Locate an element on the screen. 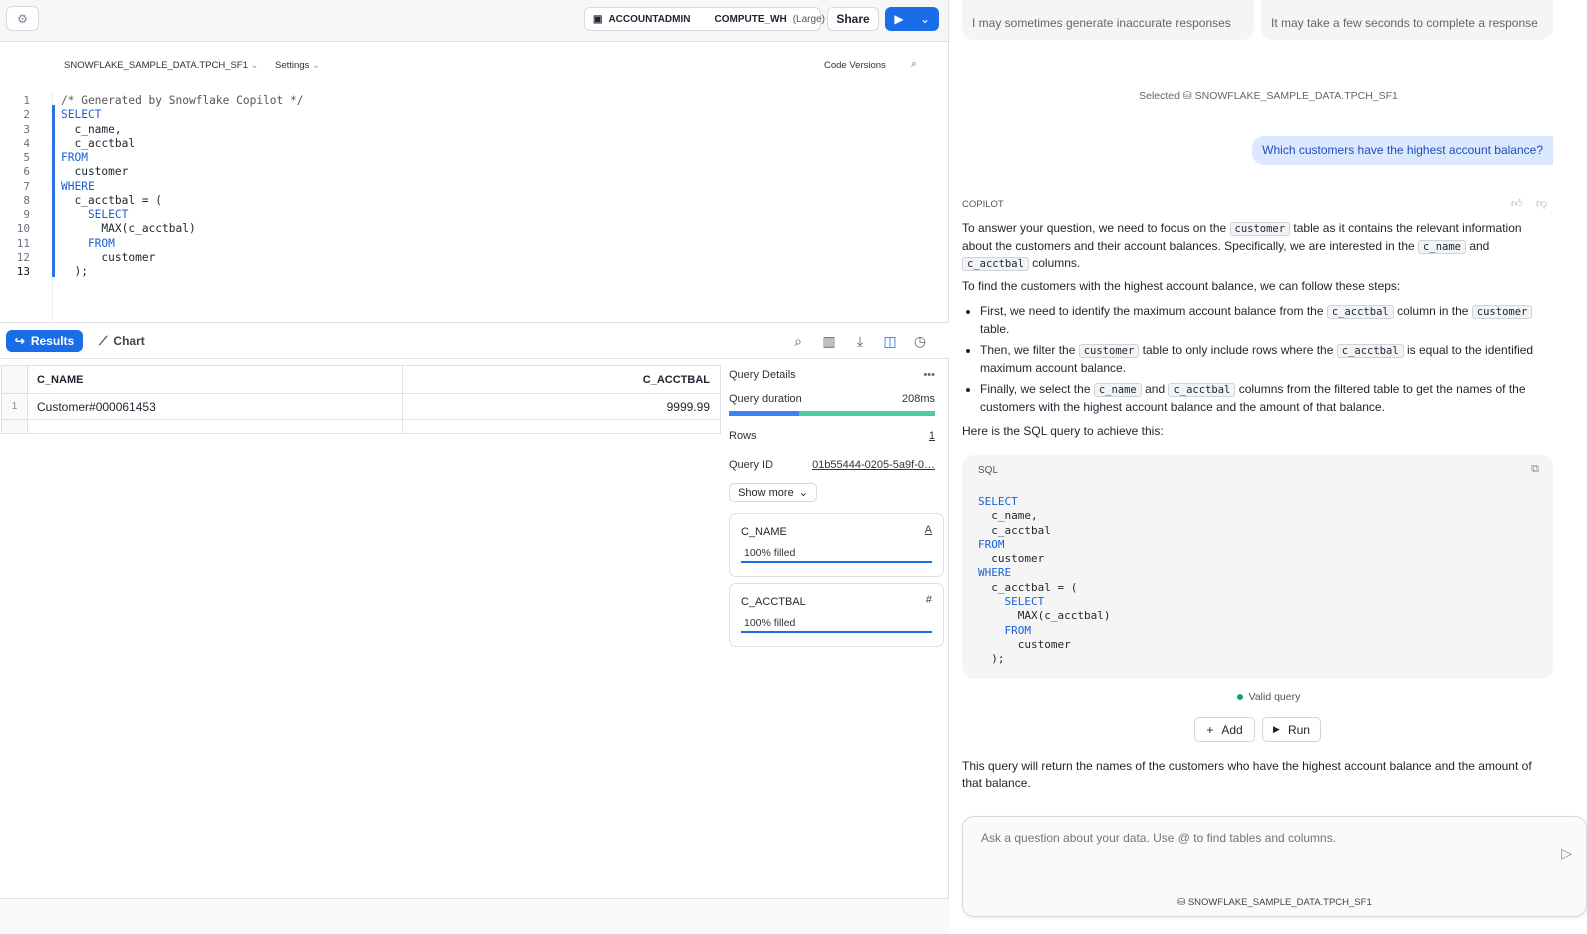 The width and height of the screenshot is (1587, 934). text-segment: and is located at coordinates (1477, 245).